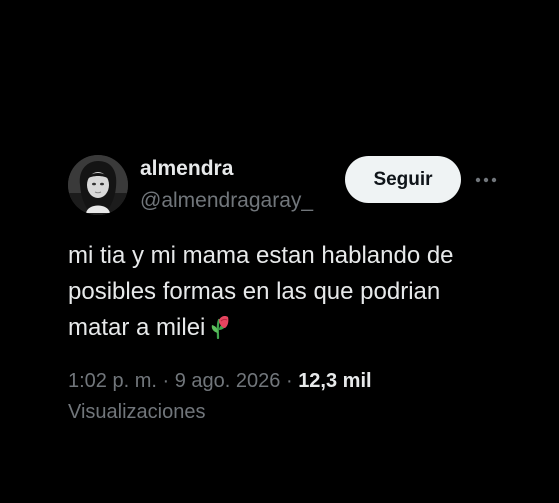 The width and height of the screenshot is (559, 503). Describe the element at coordinates (137, 327) in the screenshot. I see `tweet-text-line-content: matar a milei` at that location.